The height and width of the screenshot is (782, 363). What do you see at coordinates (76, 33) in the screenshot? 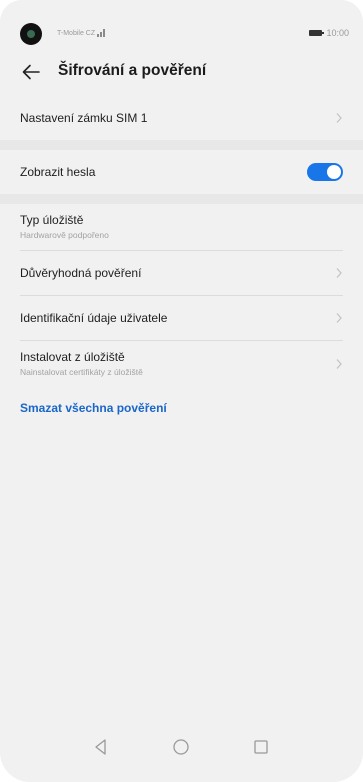
I see `carrier-name: T-Mobile CZ` at bounding box center [76, 33].